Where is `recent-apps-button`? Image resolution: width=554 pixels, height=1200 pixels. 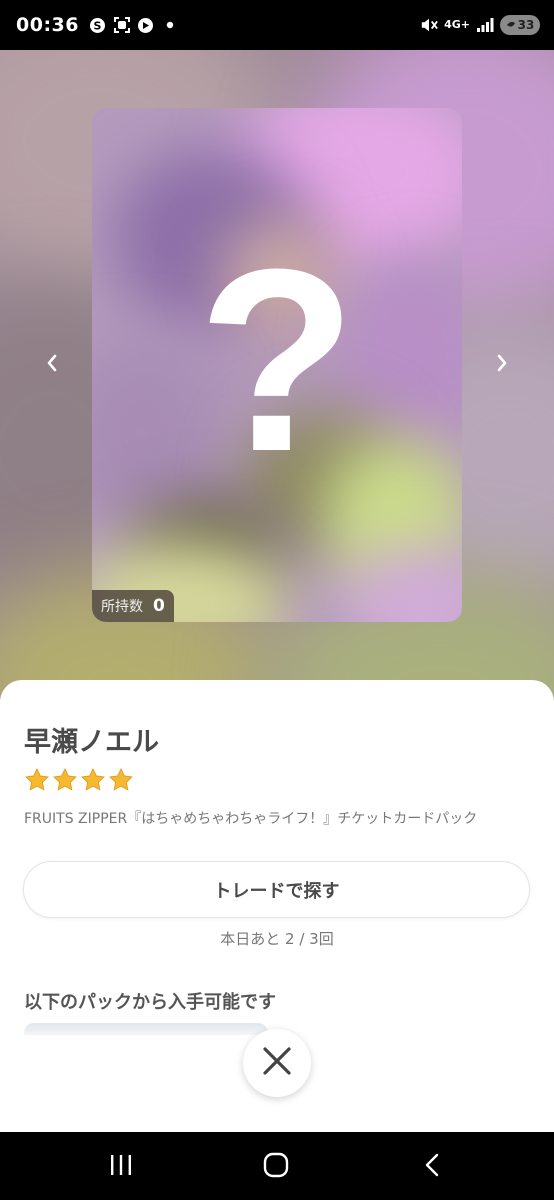 recent-apps-button is located at coordinates (121, 1167).